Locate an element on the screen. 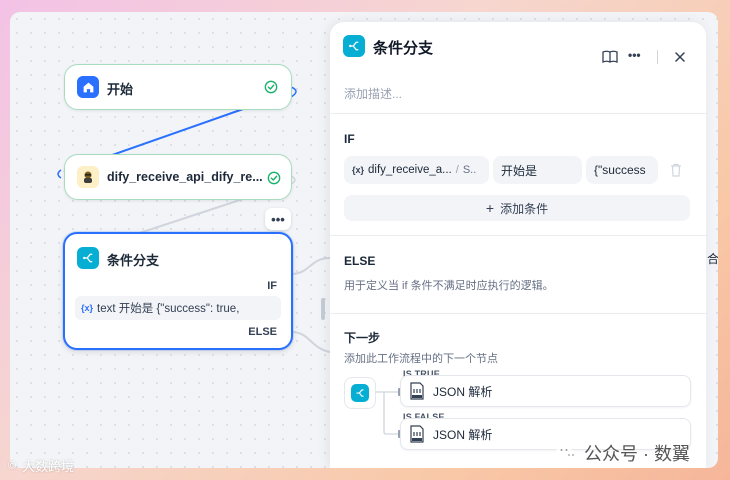  watermark-right: 公众号 · 数翼 is located at coordinates (623, 453).